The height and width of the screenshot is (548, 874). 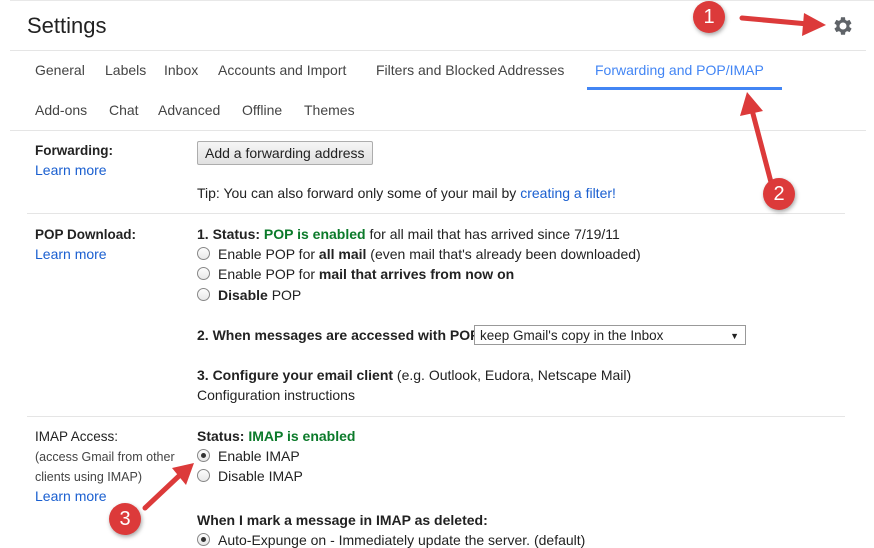 I want to click on annotation-marker-2: 2, so click(x=779, y=194).